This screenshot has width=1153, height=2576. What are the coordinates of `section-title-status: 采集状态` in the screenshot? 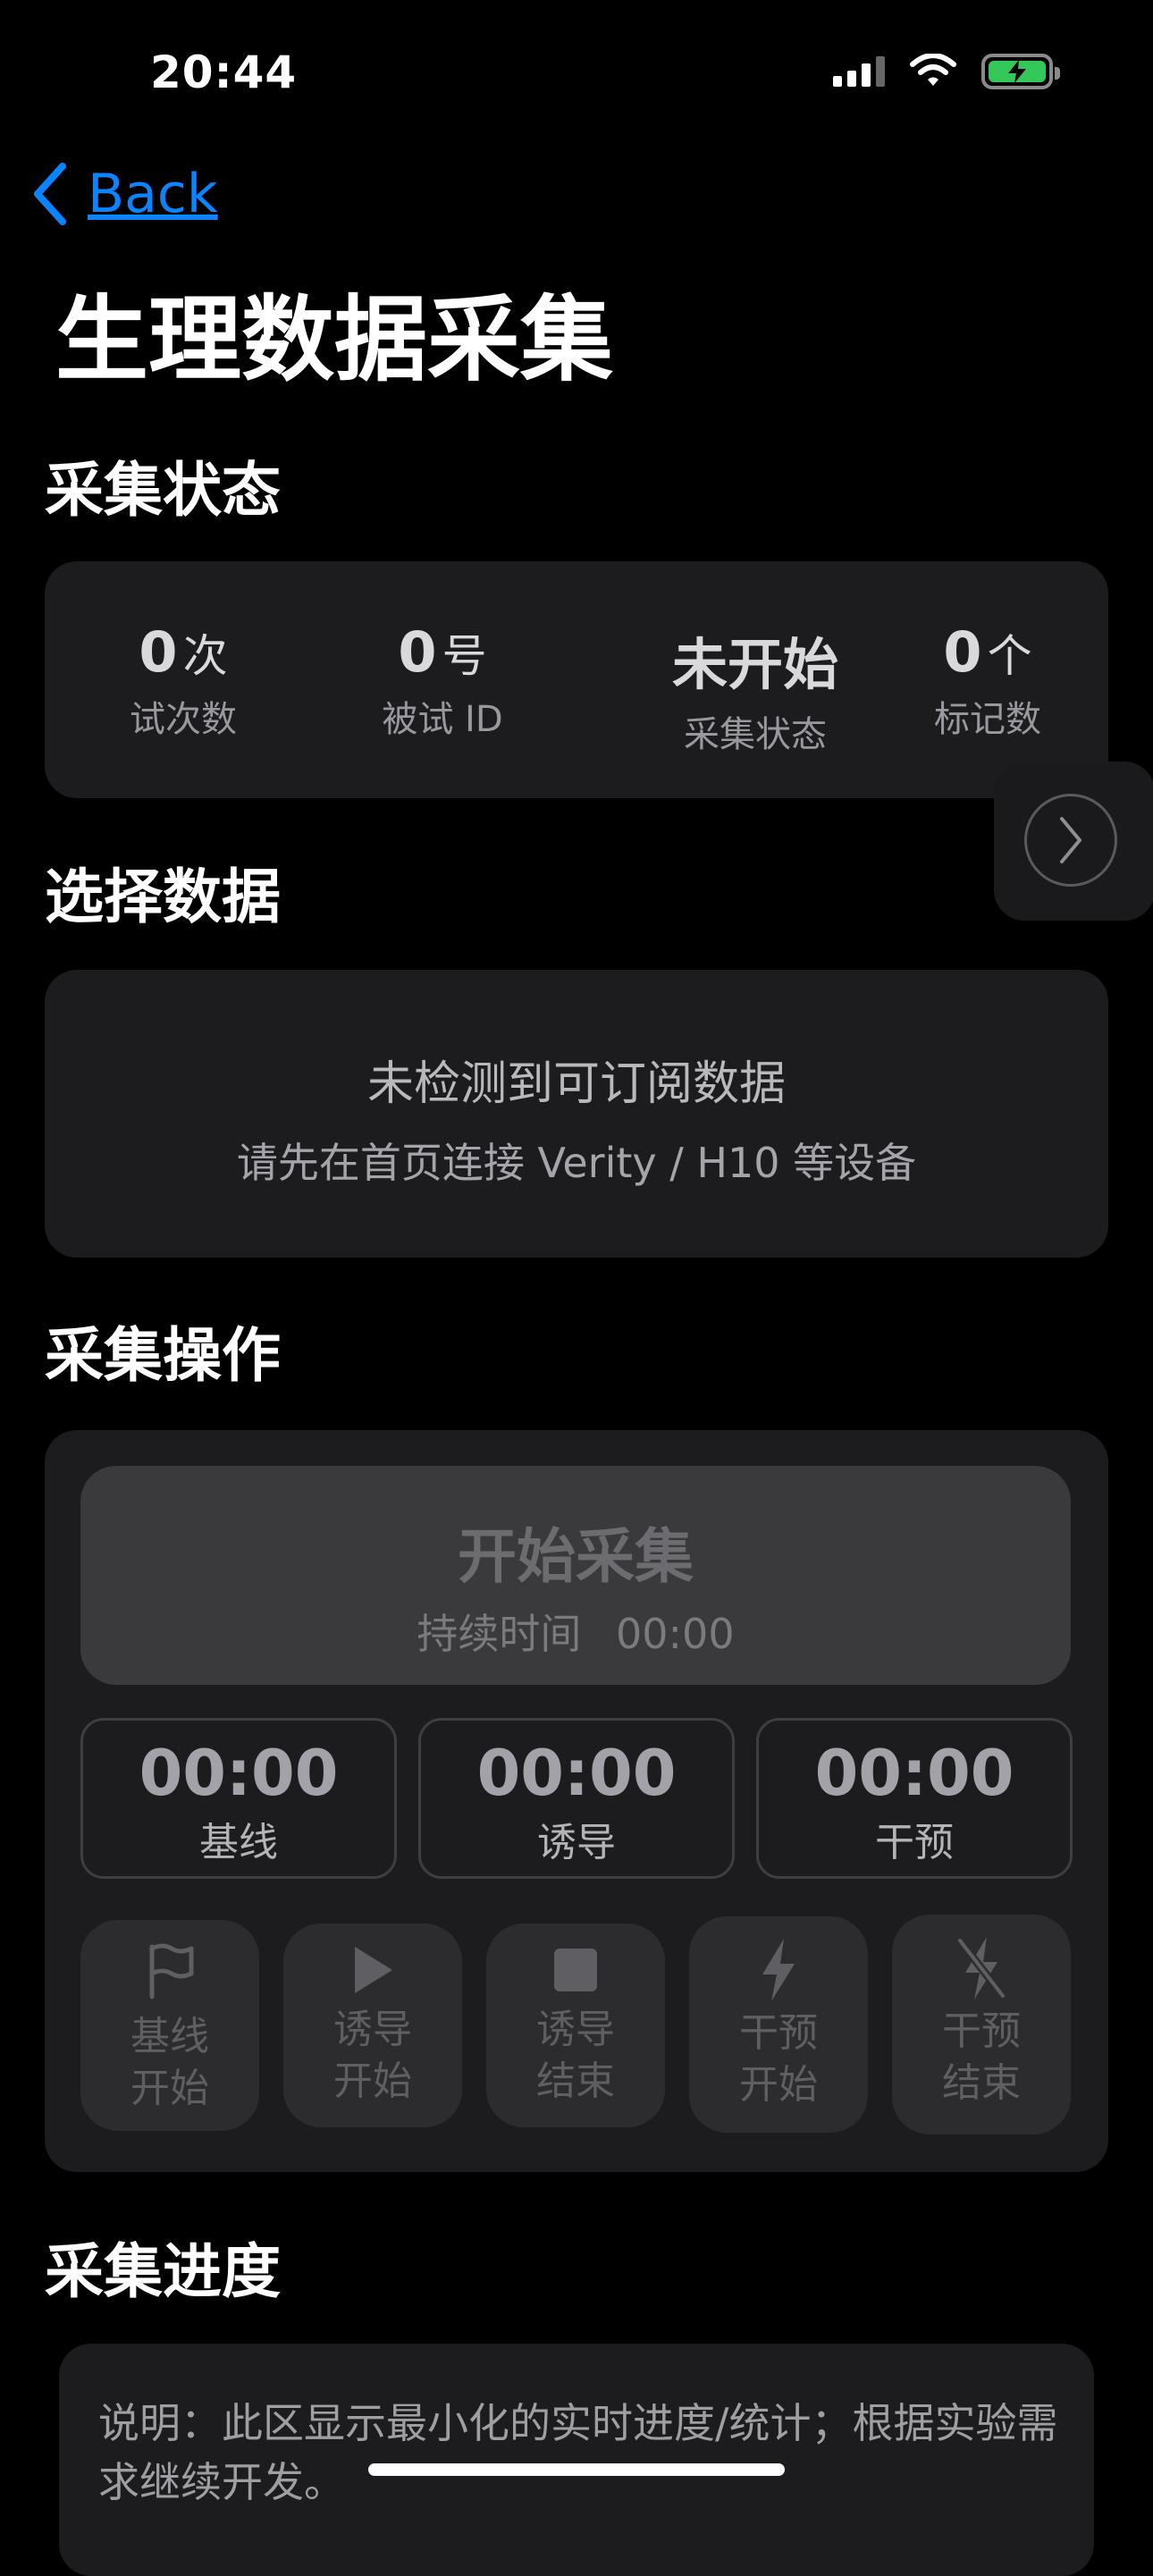 It's located at (163, 491).